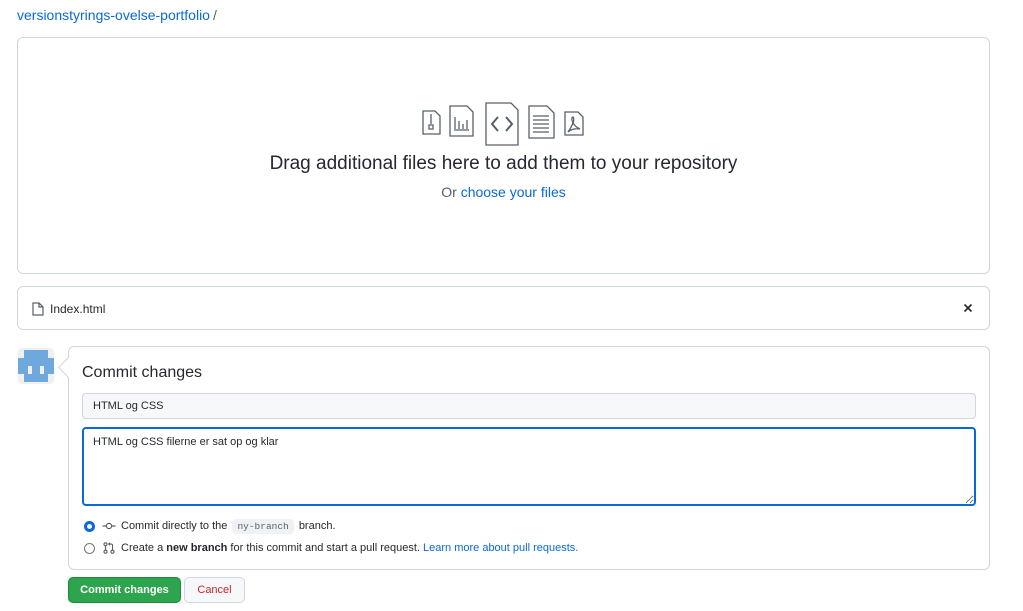 This screenshot has height=611, width=1023. Describe the element at coordinates (461, 121) in the screenshot. I see `chart-file-icon` at that location.